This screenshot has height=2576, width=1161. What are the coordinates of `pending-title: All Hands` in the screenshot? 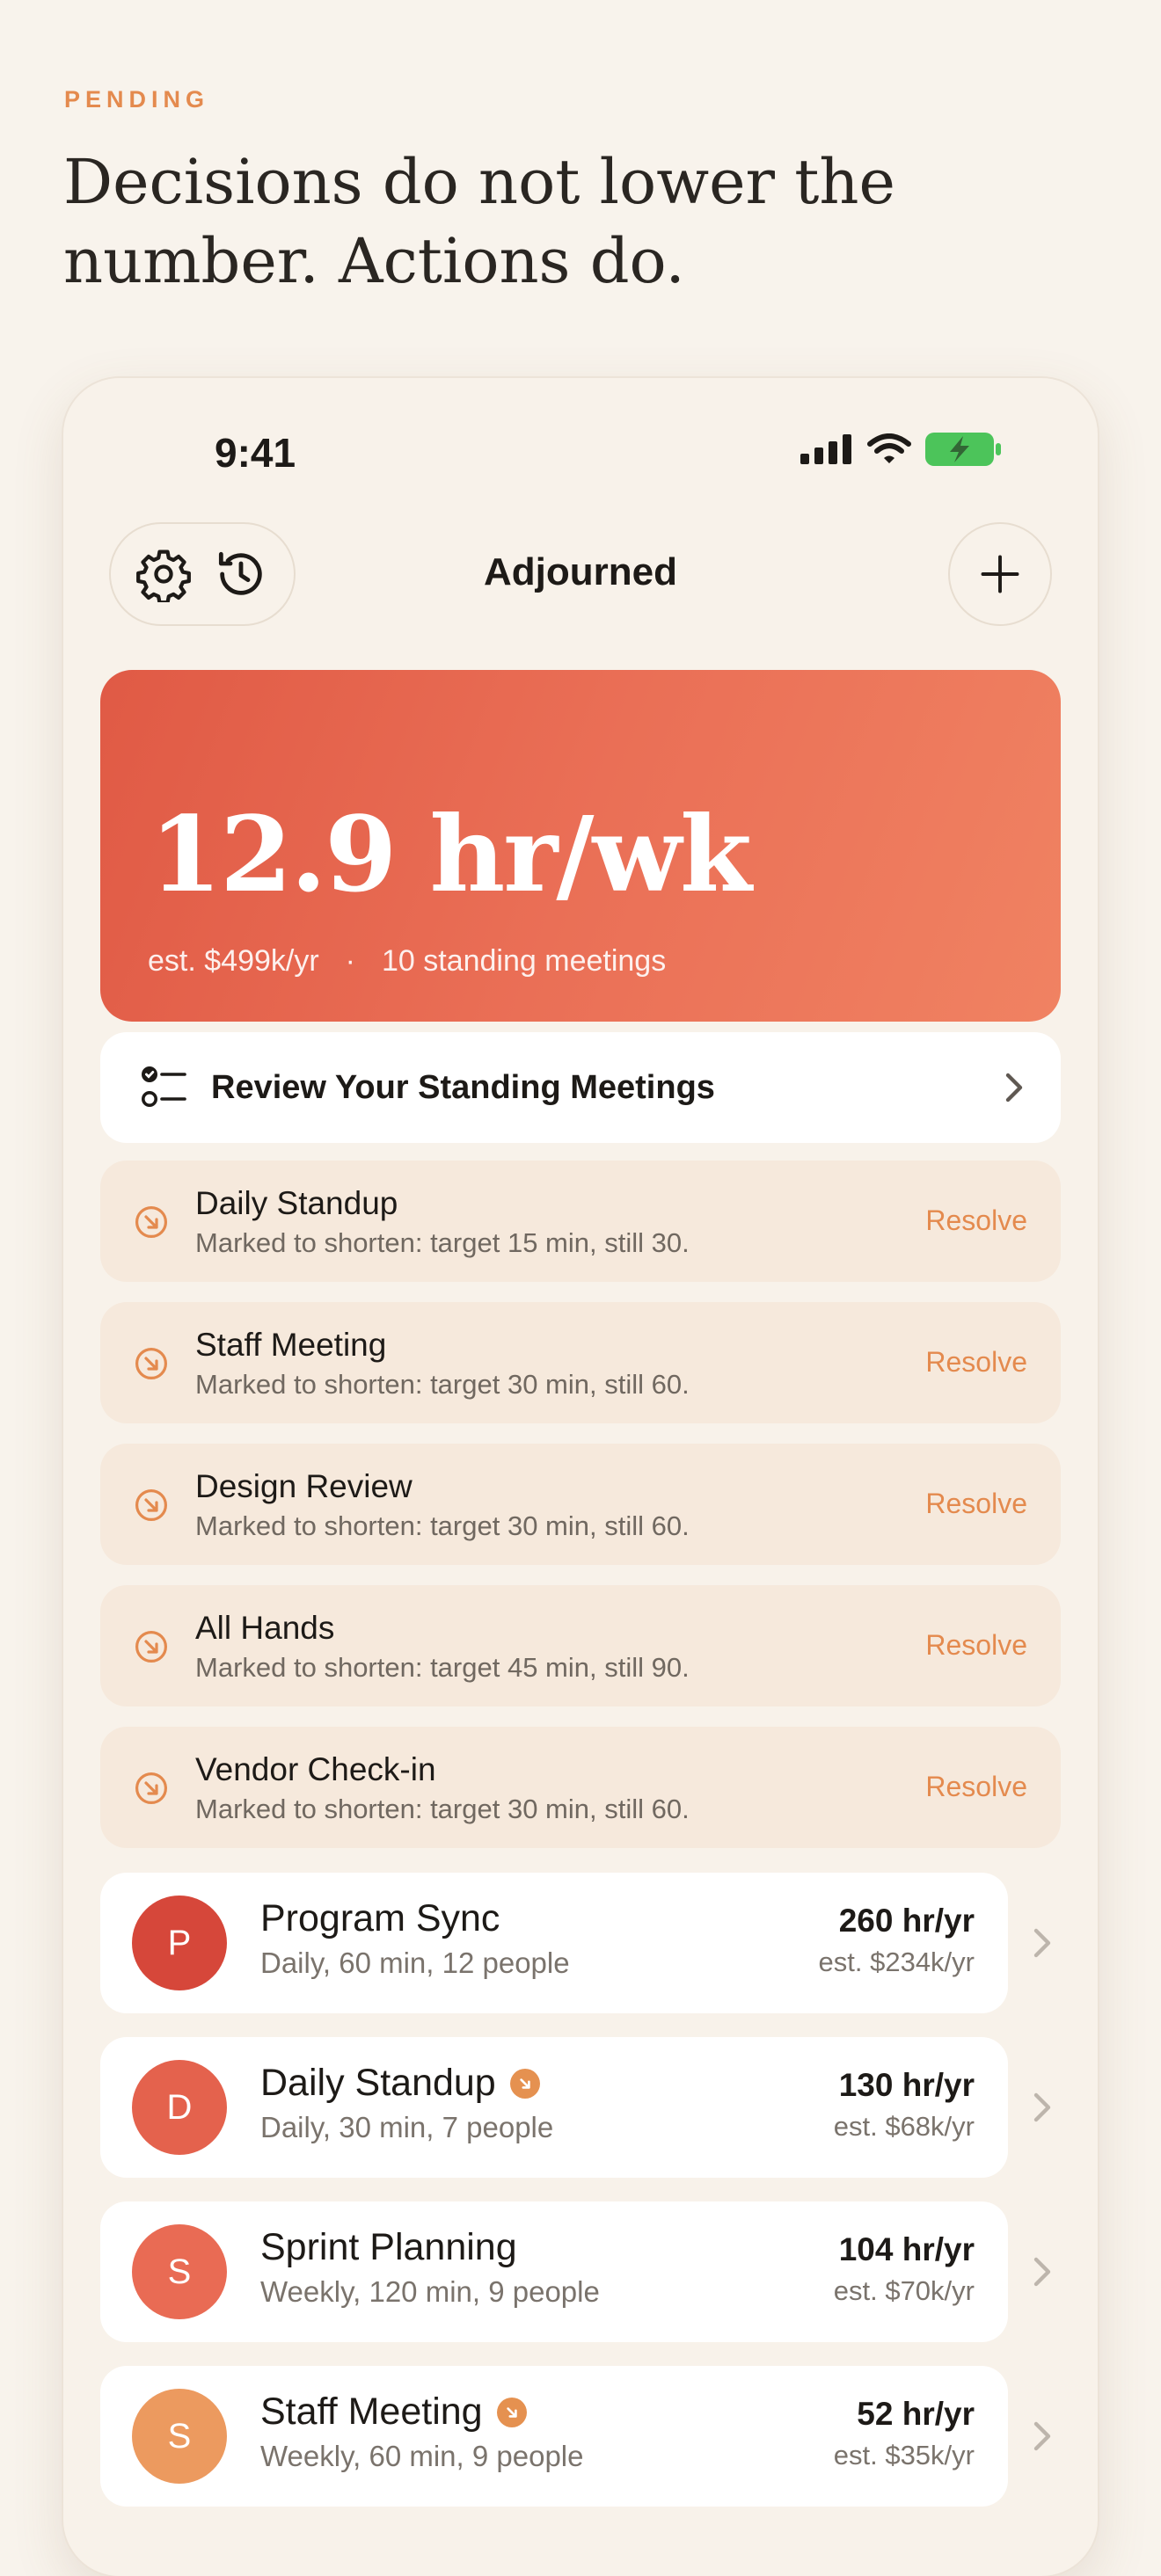 It's located at (265, 1628).